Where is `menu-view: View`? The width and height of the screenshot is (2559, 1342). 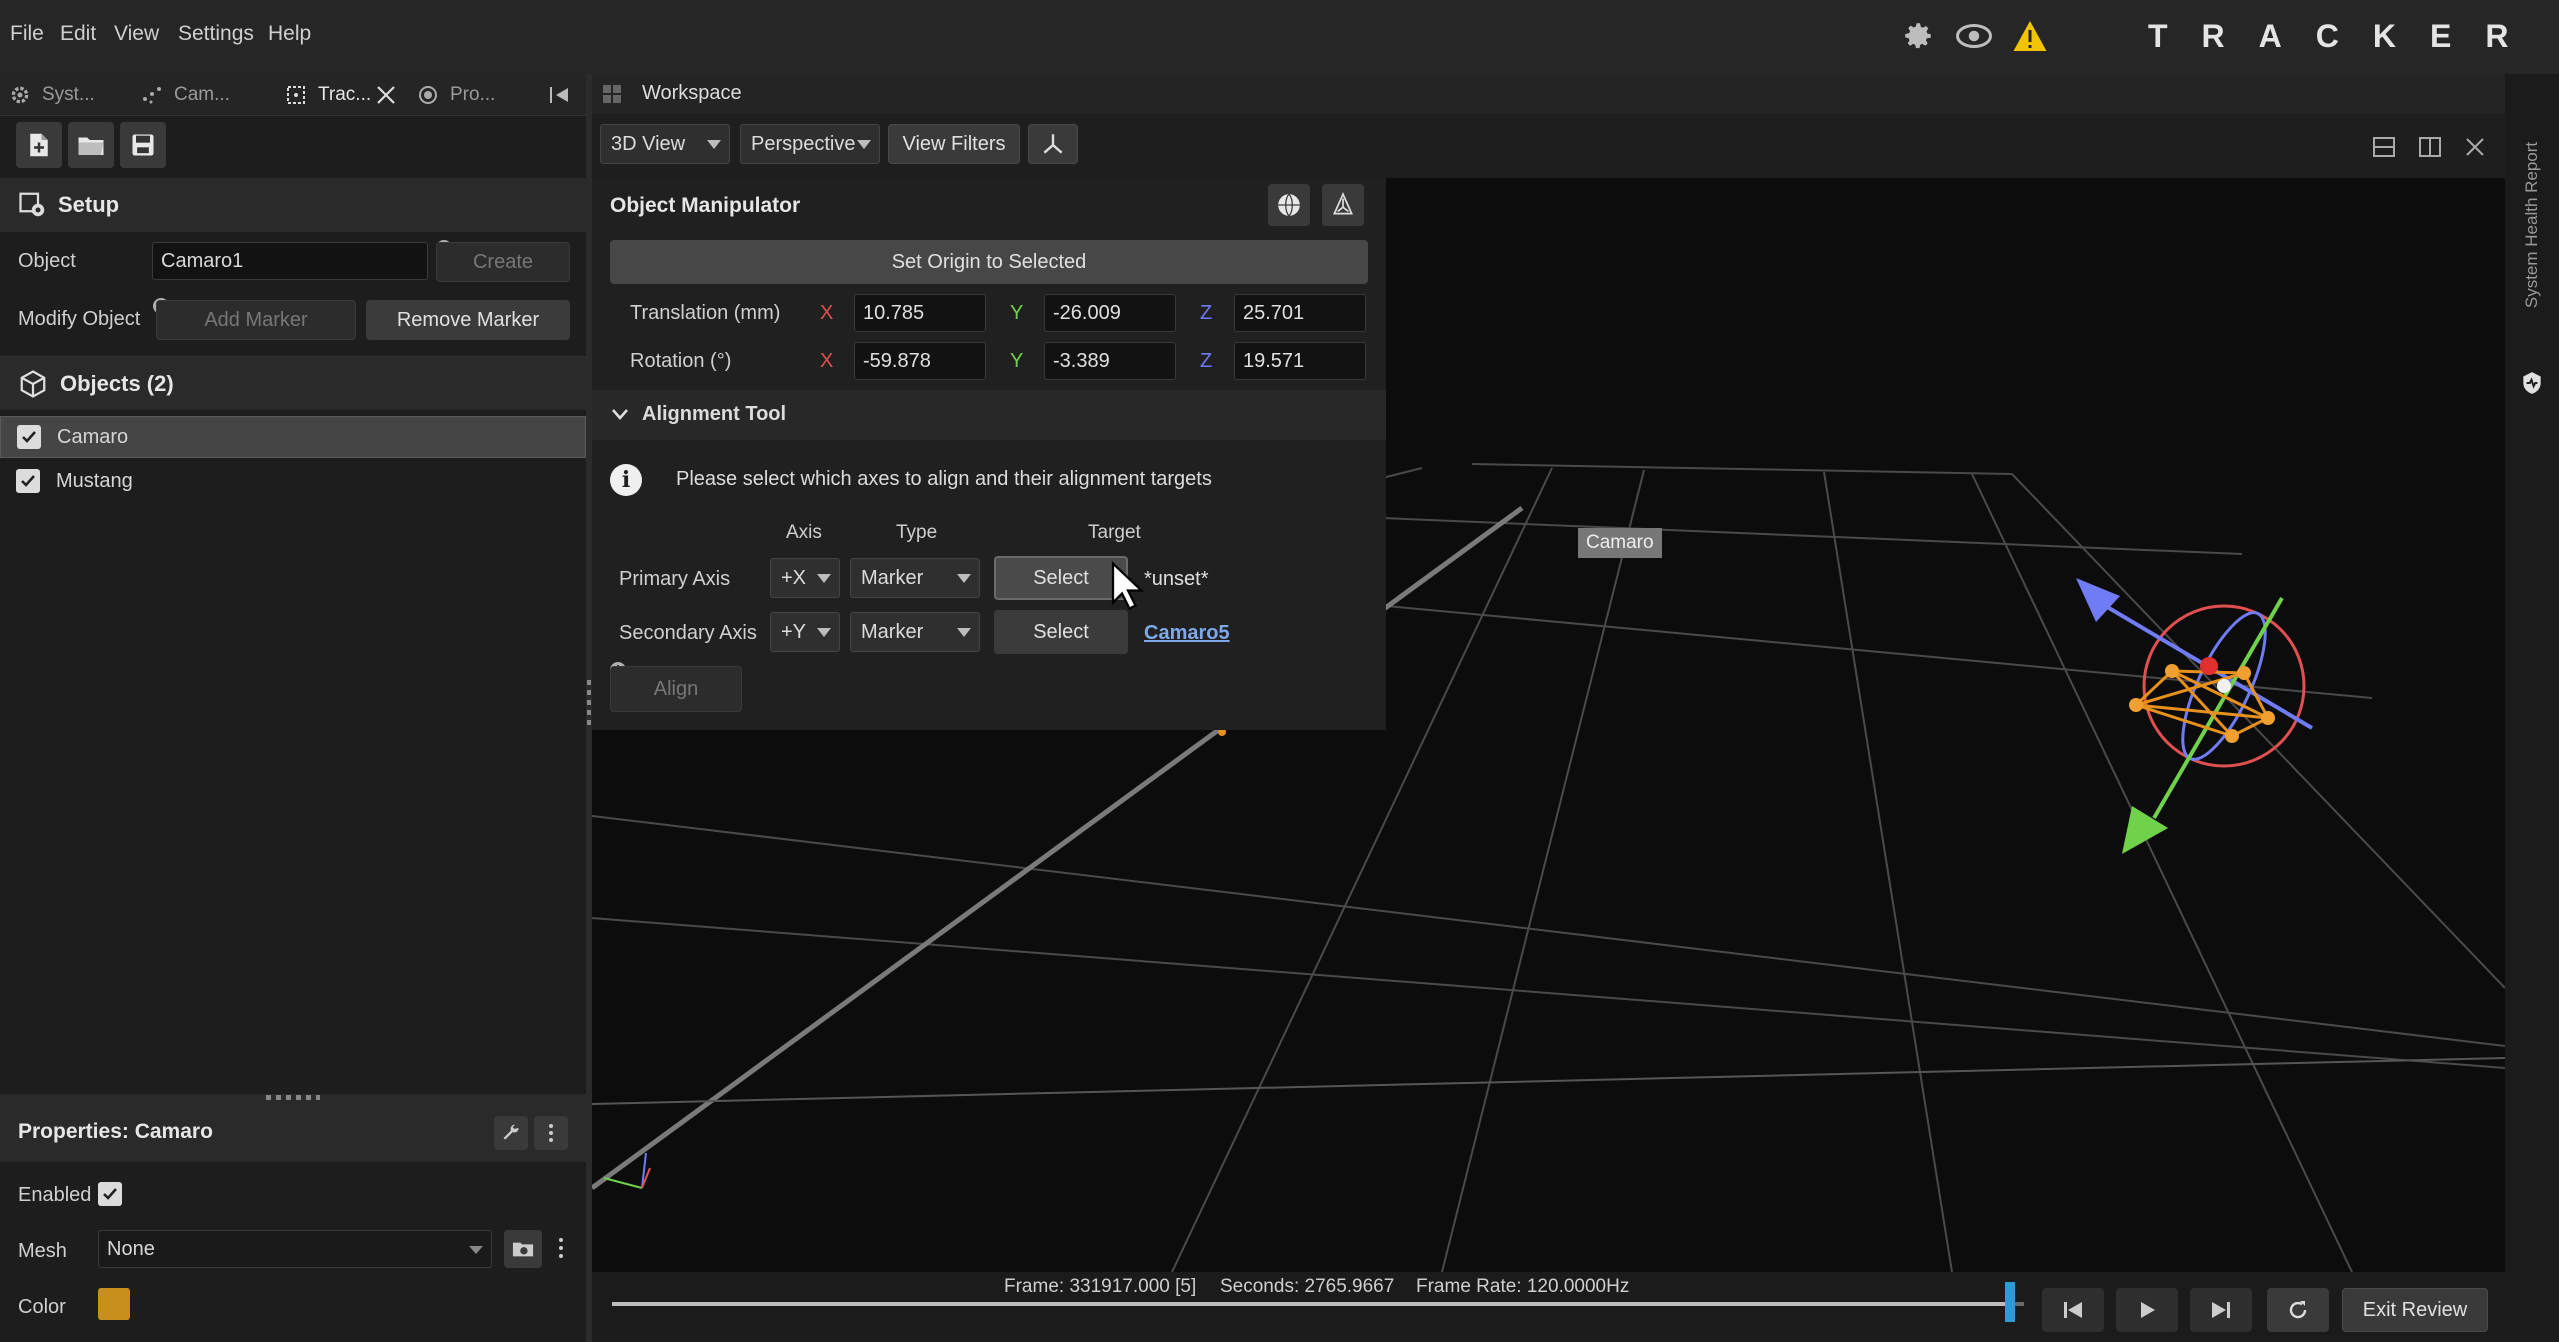 menu-view: View is located at coordinates (136, 34).